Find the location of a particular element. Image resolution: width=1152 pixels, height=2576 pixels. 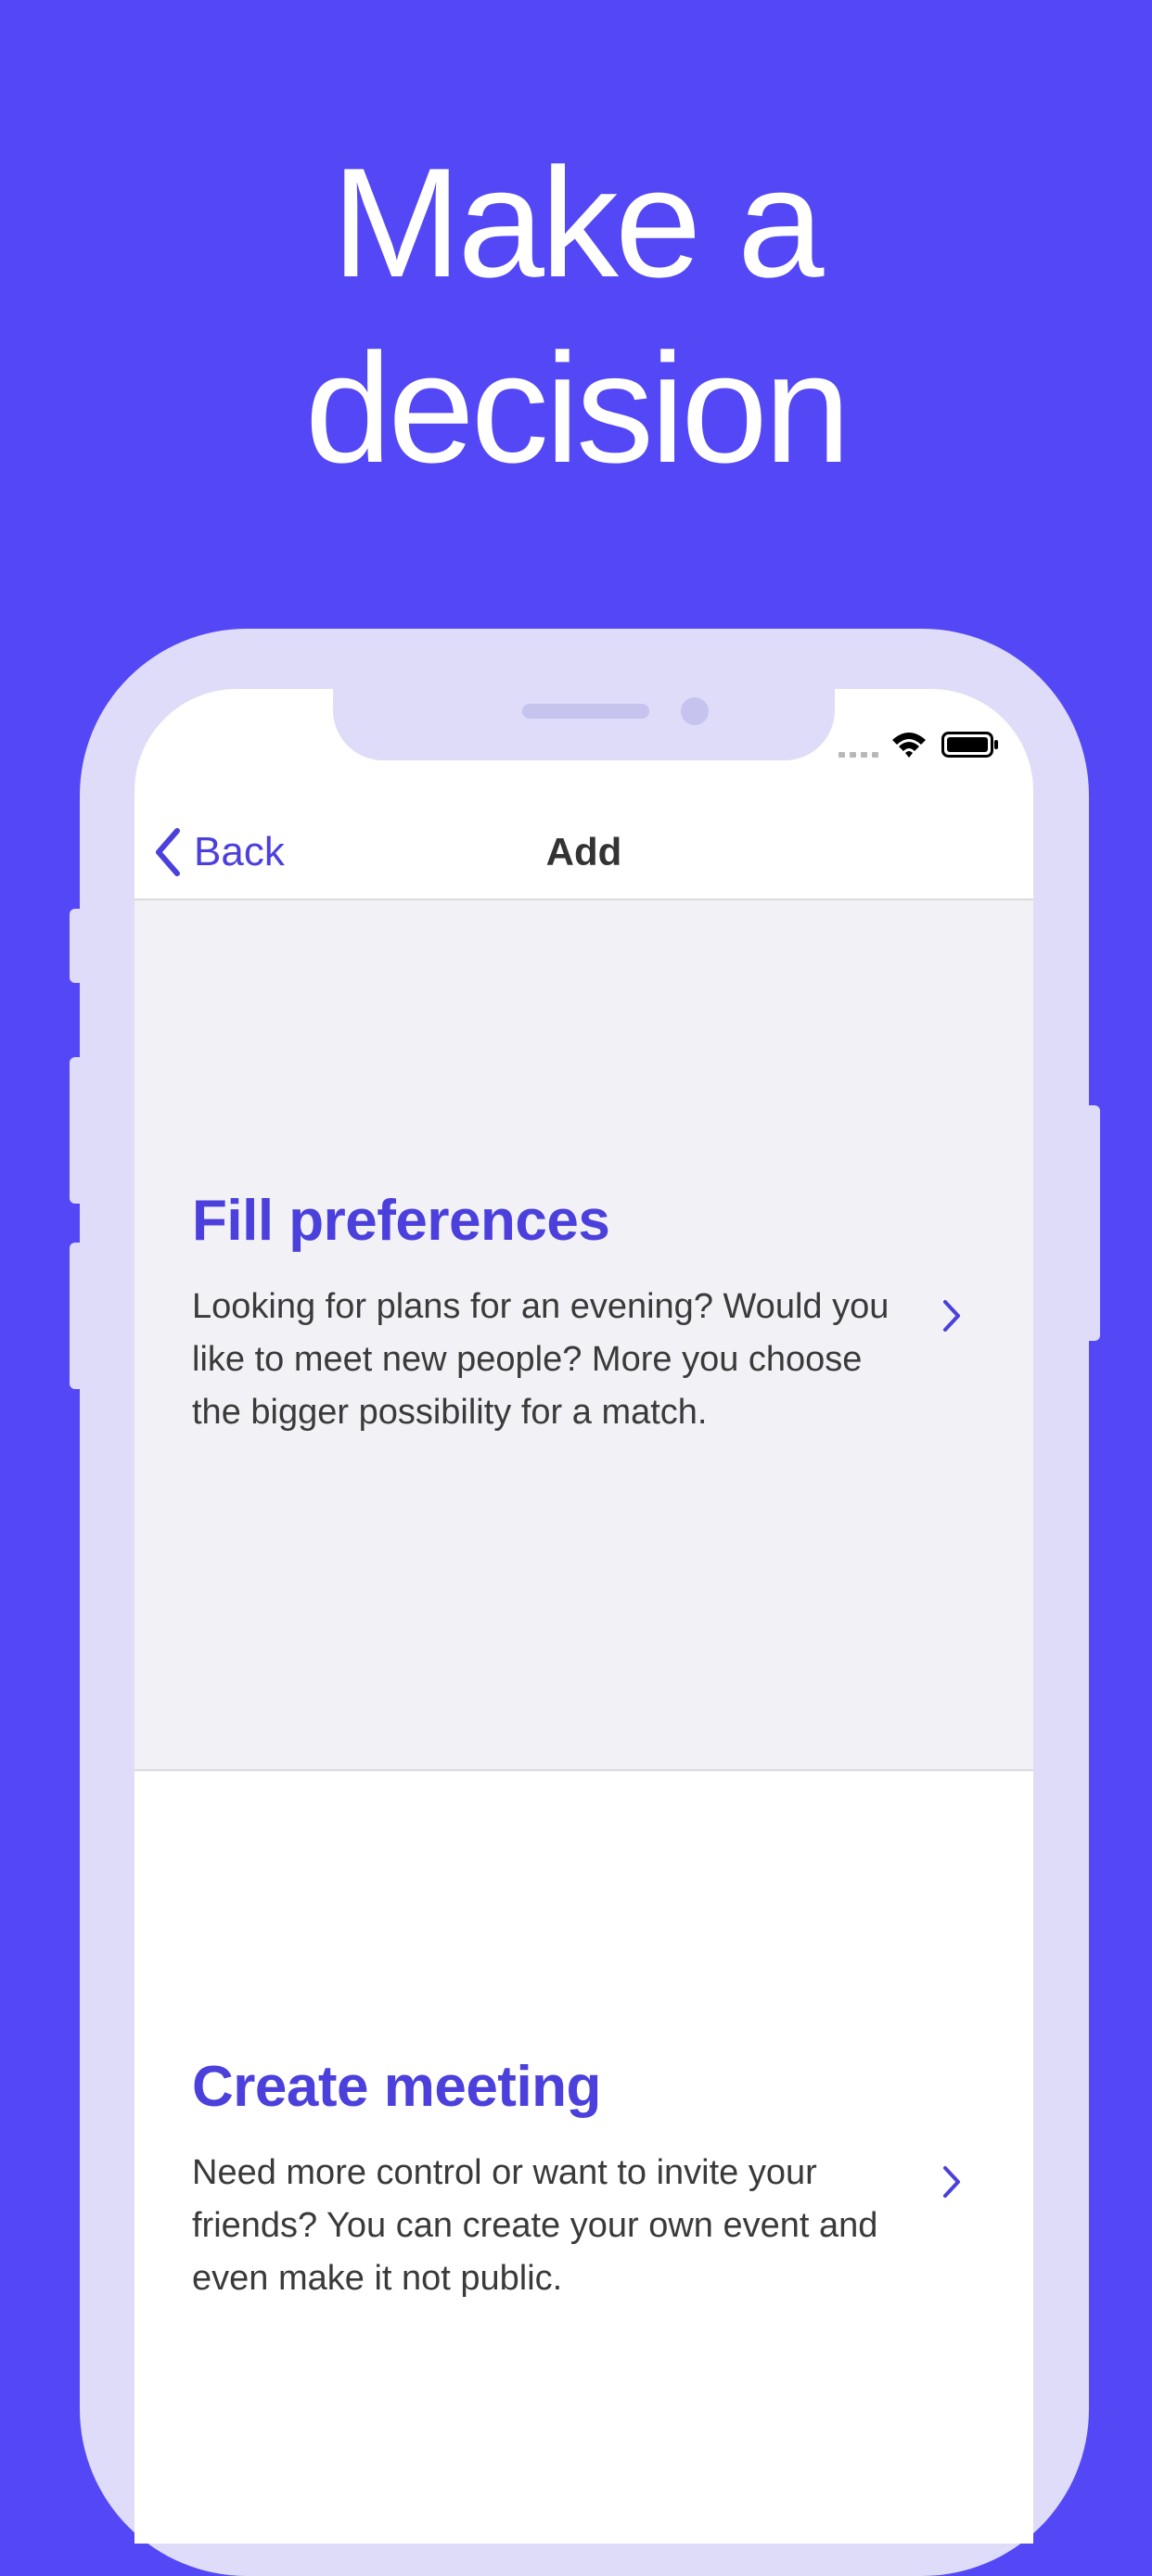

battery-icon is located at coordinates (969, 745).